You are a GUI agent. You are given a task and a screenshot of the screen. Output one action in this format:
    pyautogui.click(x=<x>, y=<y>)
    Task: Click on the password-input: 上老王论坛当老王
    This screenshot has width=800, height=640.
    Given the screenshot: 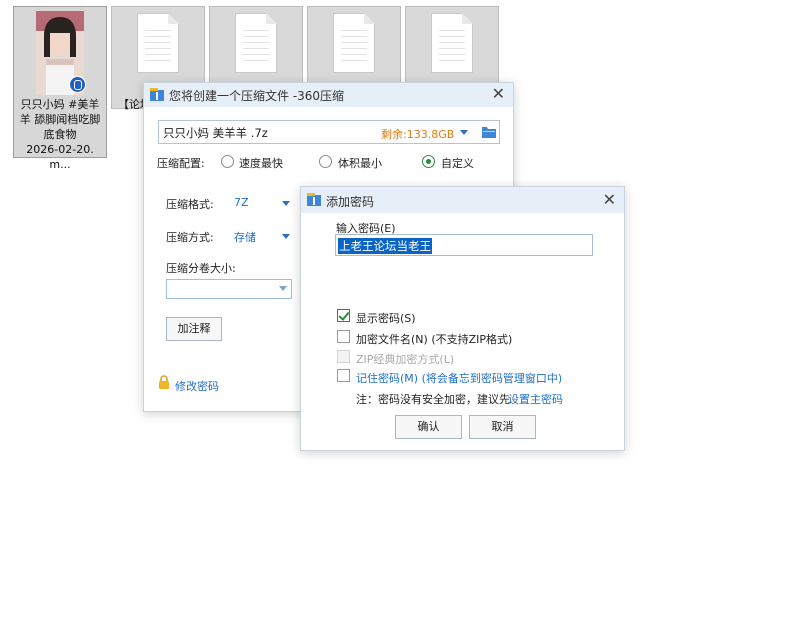 What is the action you would take?
    pyautogui.click(x=464, y=245)
    